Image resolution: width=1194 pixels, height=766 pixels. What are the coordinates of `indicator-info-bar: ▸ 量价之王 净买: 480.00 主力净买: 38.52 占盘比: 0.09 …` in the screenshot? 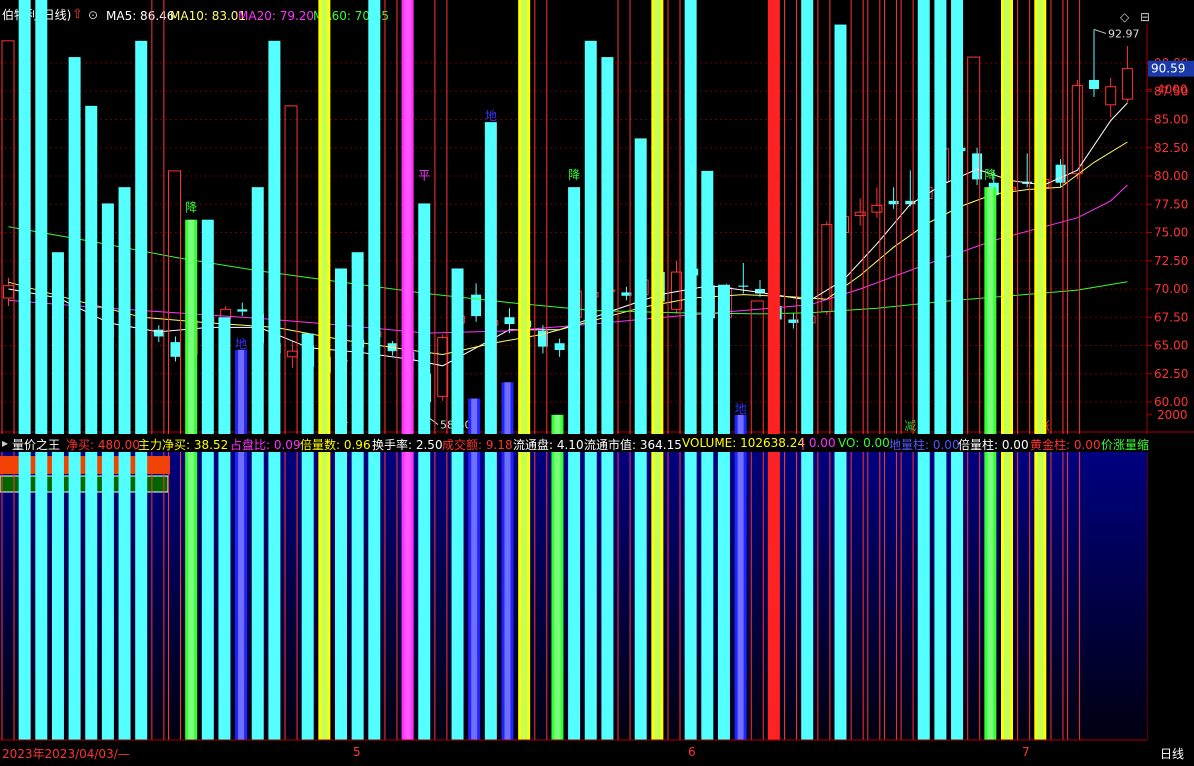 It's located at (597, 443).